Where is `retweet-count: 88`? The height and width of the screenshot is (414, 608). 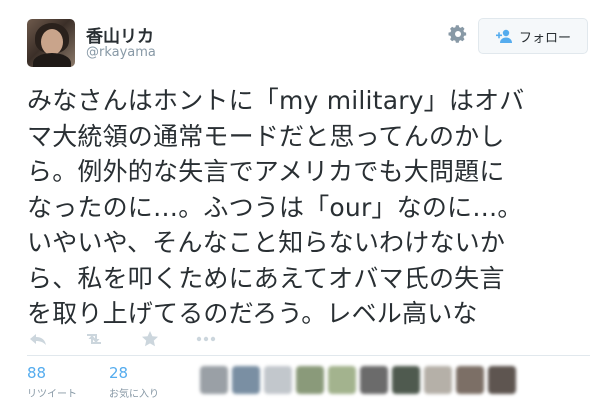 retweet-count: 88 is located at coordinates (37, 373).